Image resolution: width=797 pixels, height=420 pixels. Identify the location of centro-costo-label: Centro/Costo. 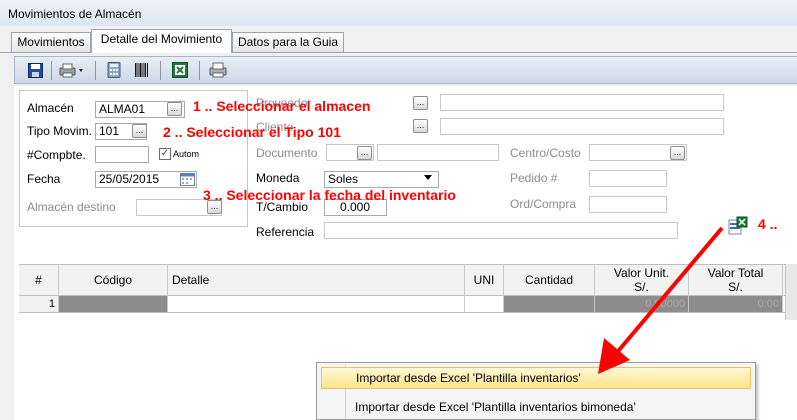
(545, 153).